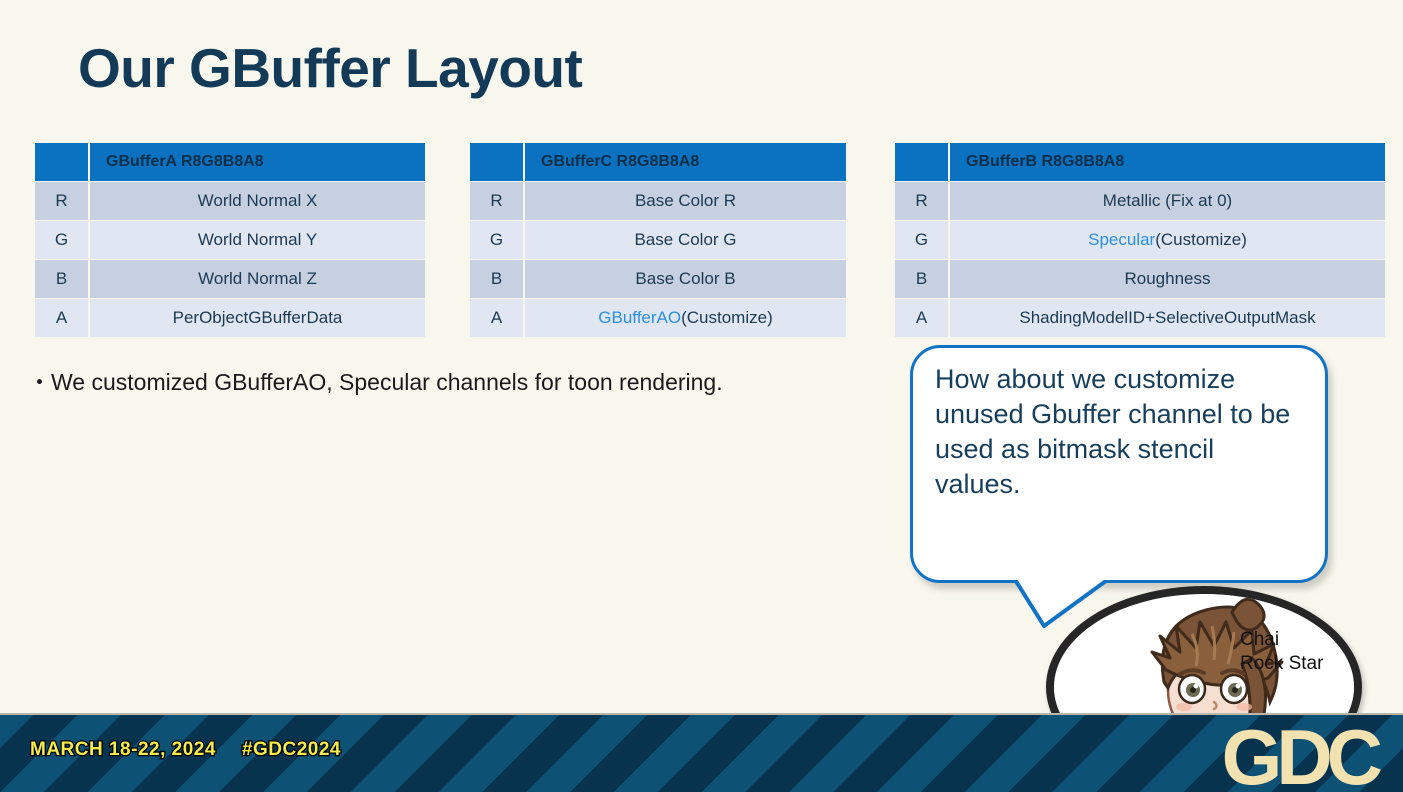  I want to click on highlighted-term: GBufferAO, so click(640, 317).